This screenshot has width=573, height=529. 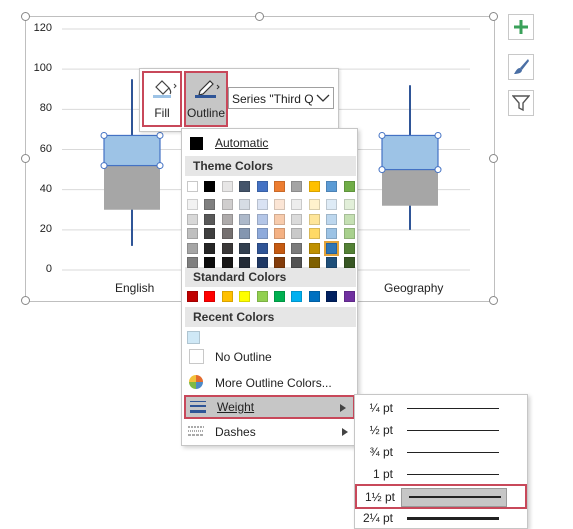 I want to click on weight-option-selected: 1½ pt, so click(x=441, y=496).